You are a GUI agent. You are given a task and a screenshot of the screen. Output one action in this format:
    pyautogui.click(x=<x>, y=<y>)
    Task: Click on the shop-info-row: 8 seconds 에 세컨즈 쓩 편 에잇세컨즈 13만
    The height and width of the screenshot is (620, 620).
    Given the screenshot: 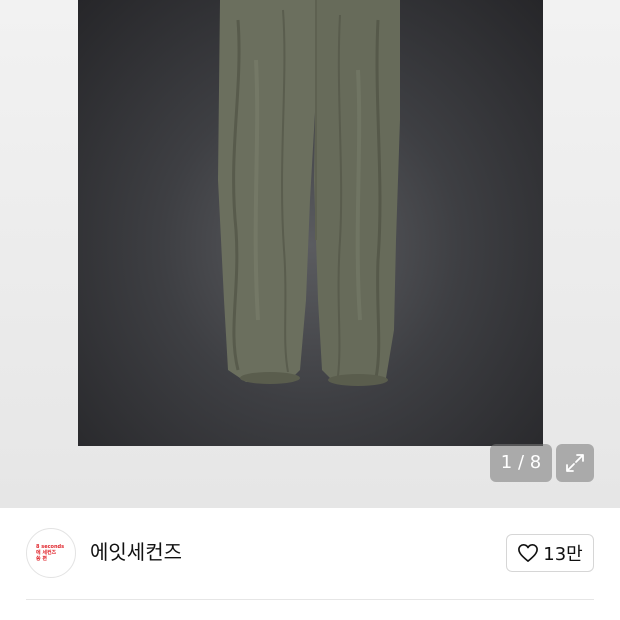 What is the action you would take?
    pyautogui.click(x=310, y=554)
    